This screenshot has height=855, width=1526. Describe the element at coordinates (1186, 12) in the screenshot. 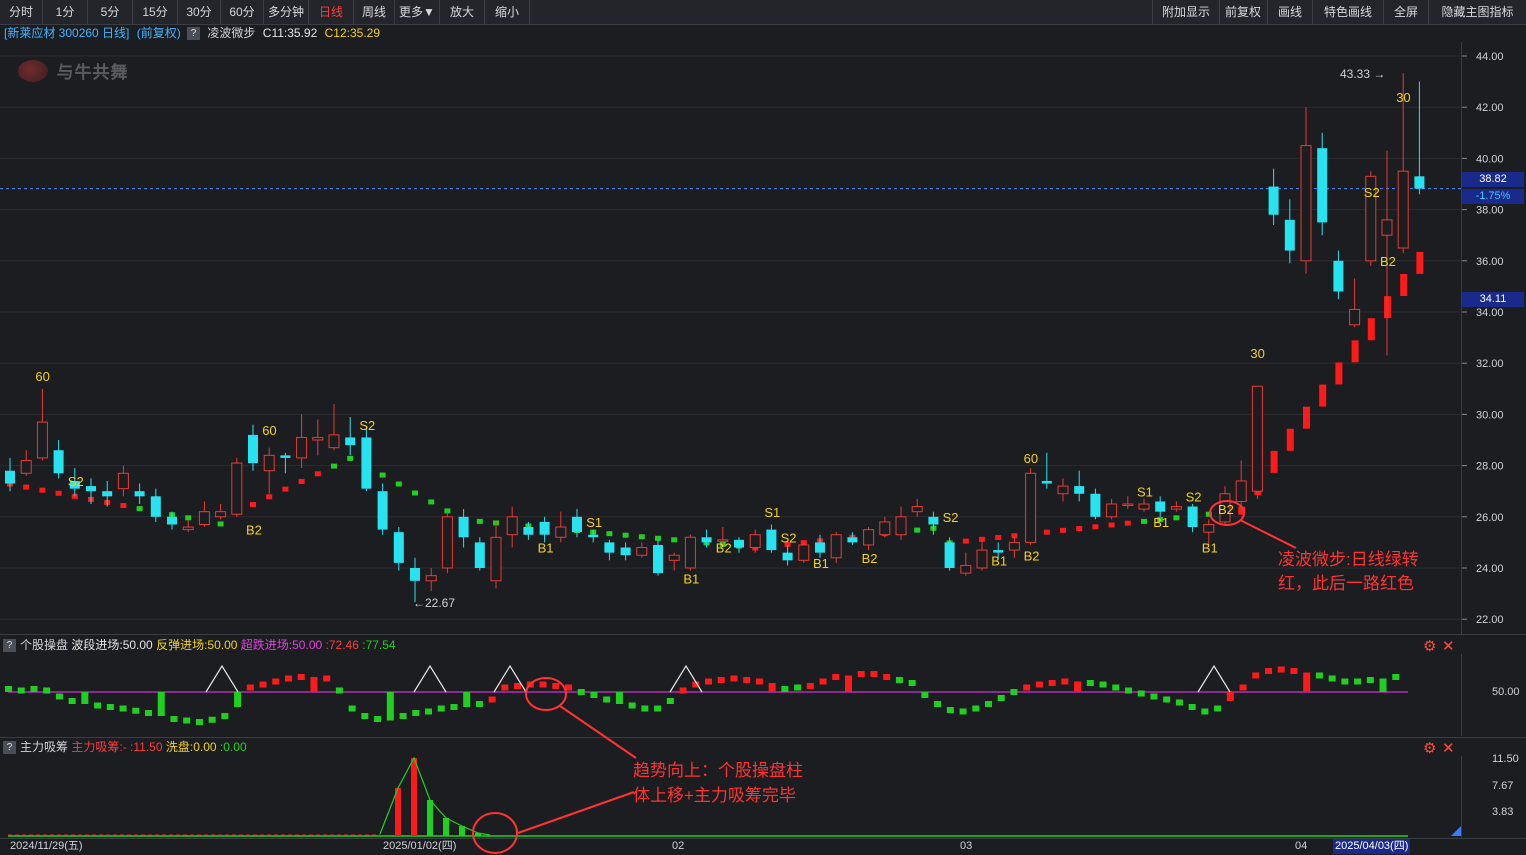

I see `extra-display-button: 附加显示` at that location.